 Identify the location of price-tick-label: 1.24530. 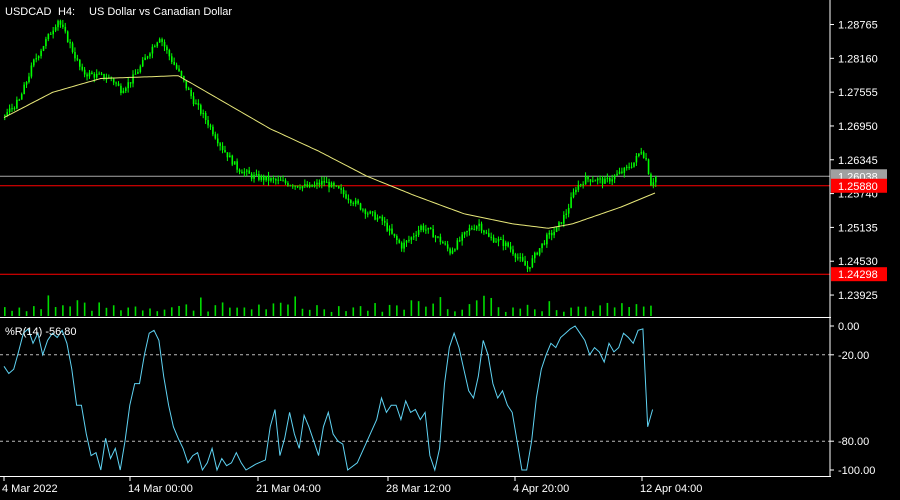
(858, 262).